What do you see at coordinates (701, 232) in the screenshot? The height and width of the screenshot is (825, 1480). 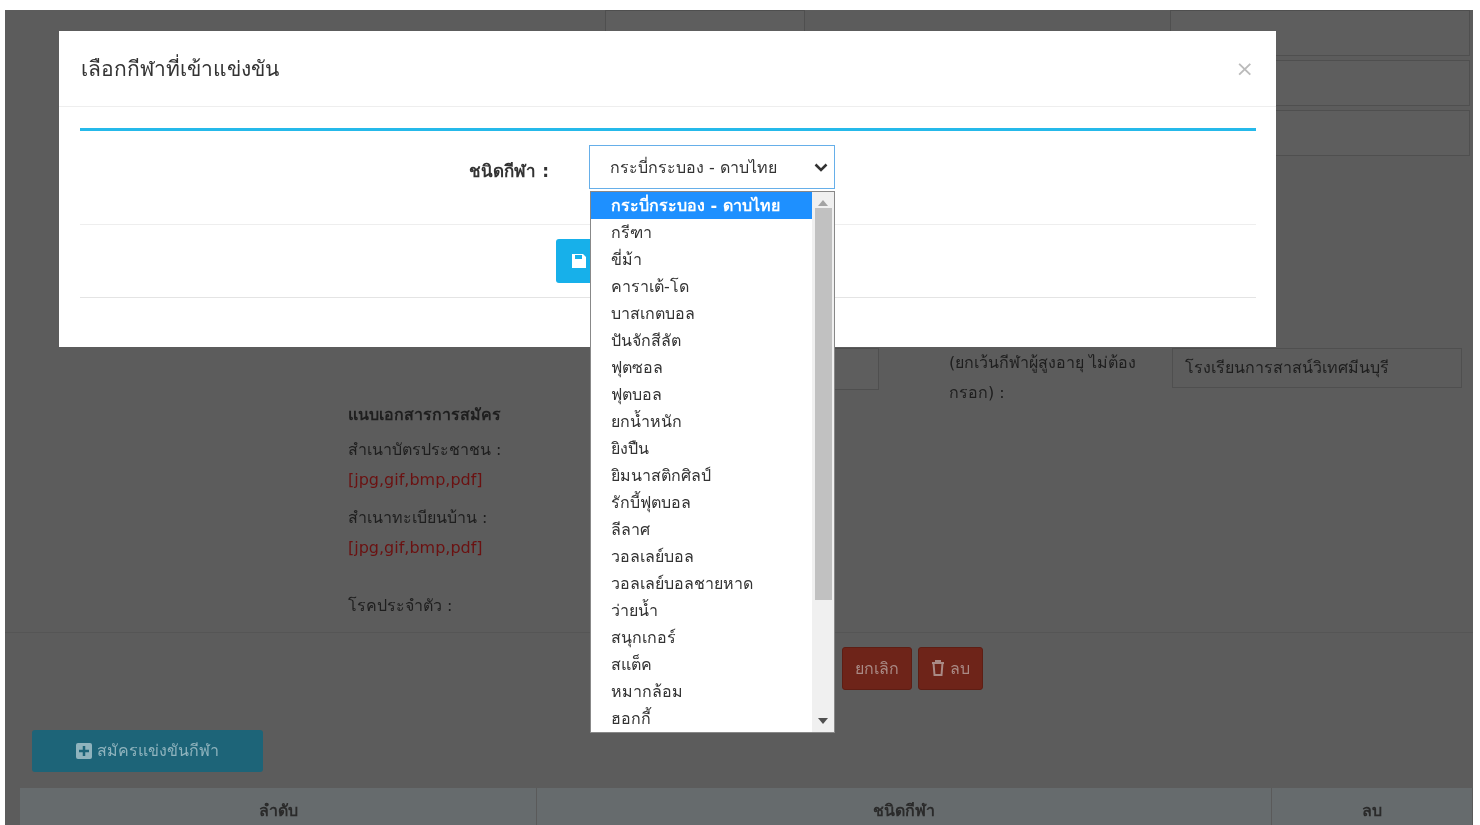 I see `dropdown-option: กรีฑา` at bounding box center [701, 232].